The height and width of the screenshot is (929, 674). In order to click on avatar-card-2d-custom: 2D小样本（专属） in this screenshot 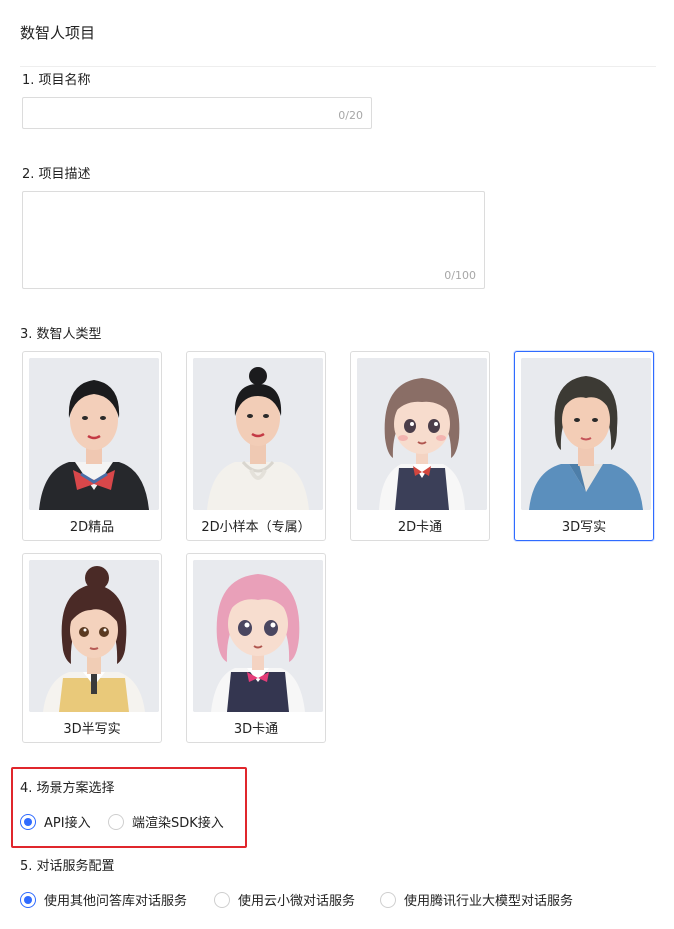, I will do `click(256, 446)`.